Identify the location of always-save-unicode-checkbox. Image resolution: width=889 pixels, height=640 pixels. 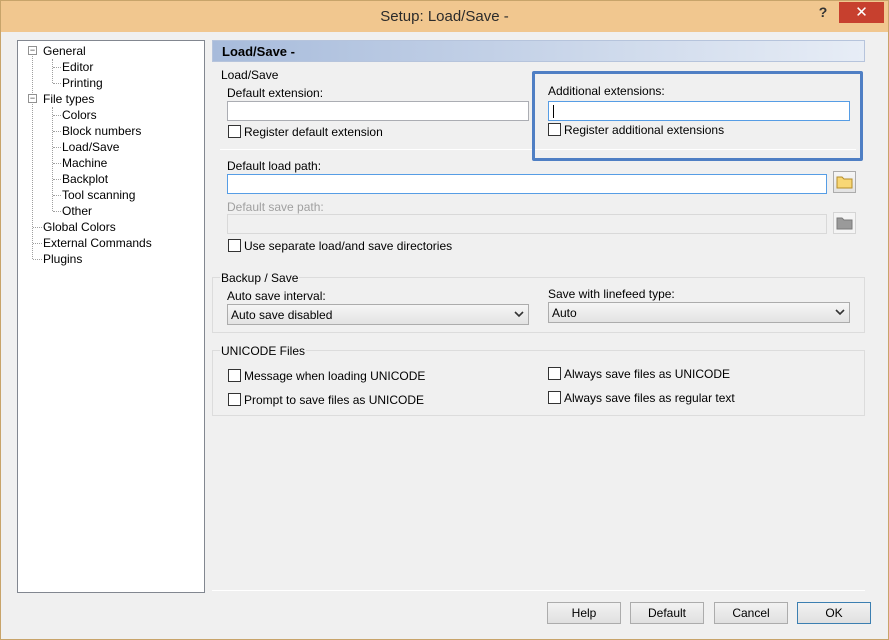
(554, 373).